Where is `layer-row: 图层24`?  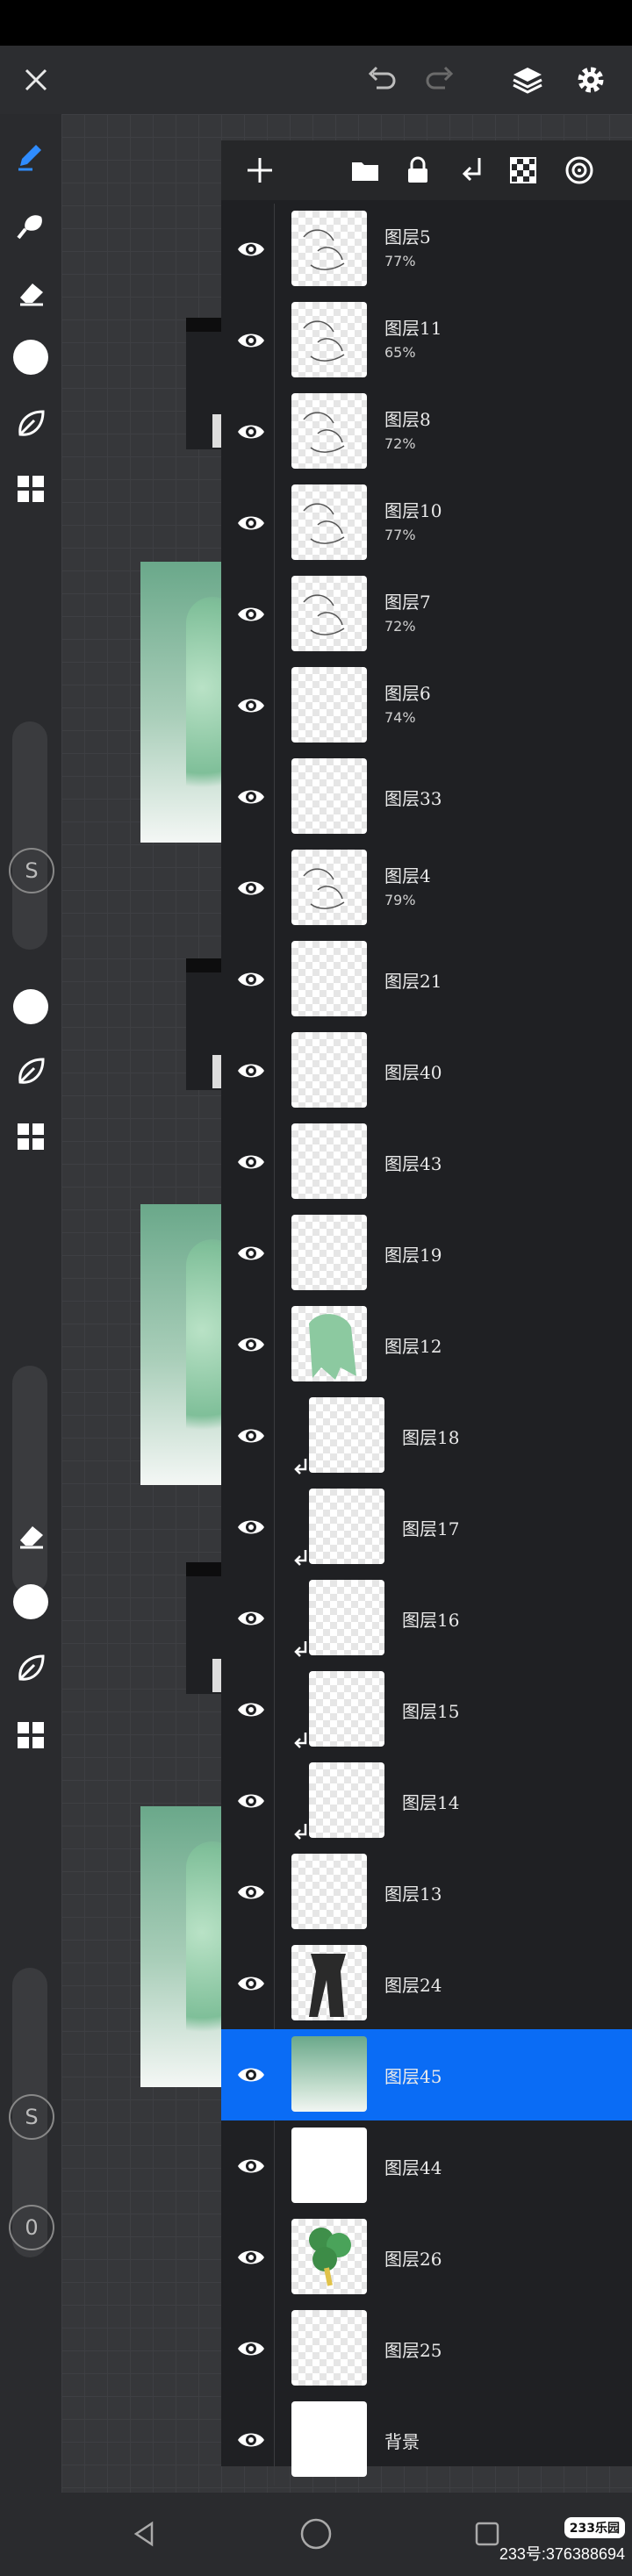
layer-row: 图层24 is located at coordinates (426, 1984).